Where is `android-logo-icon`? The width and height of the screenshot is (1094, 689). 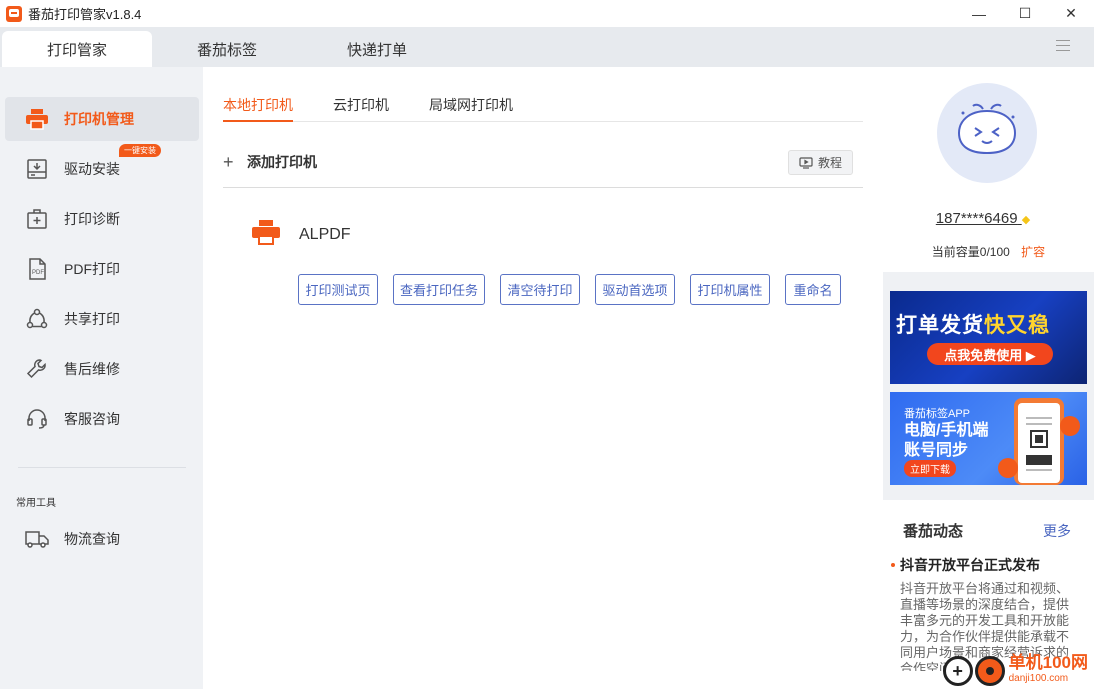
android-logo-icon is located at coordinates (1070, 426).